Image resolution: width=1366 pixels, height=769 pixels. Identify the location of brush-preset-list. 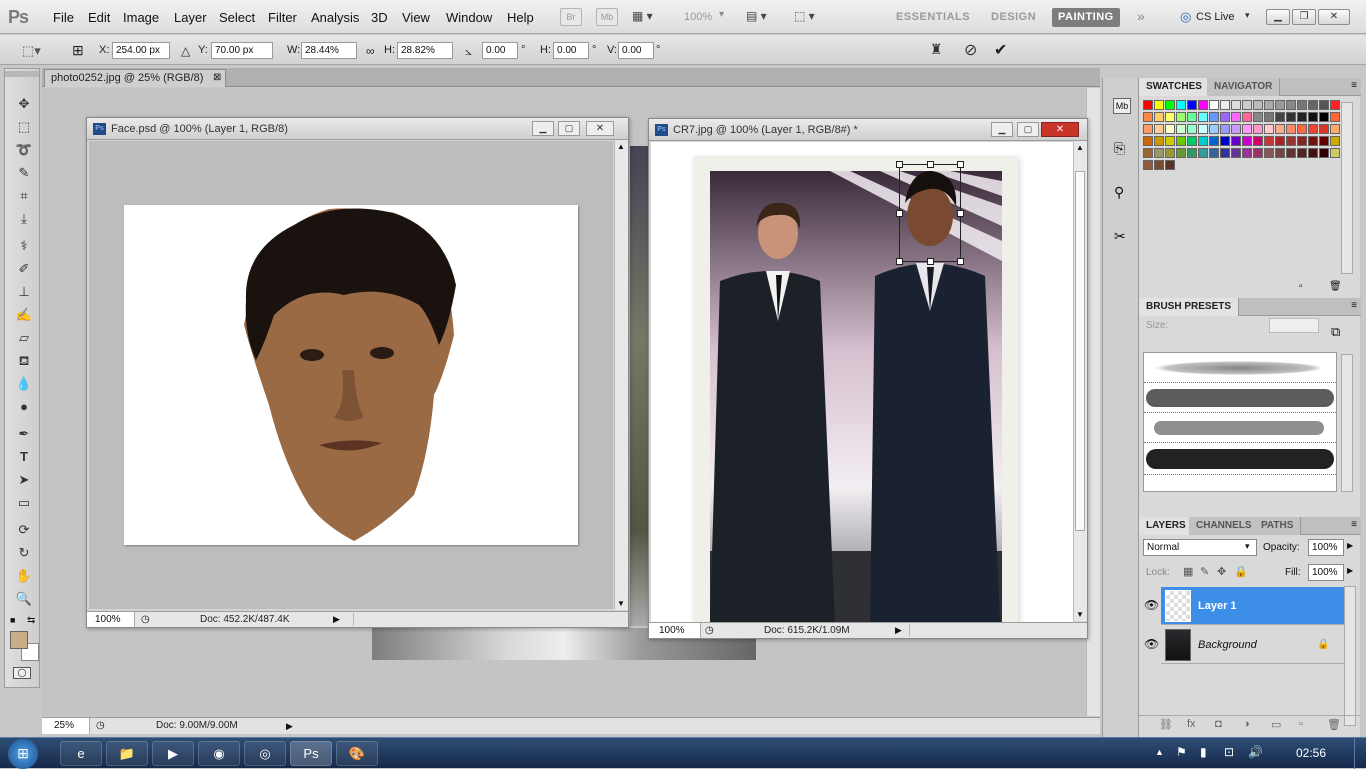
(1240, 422).